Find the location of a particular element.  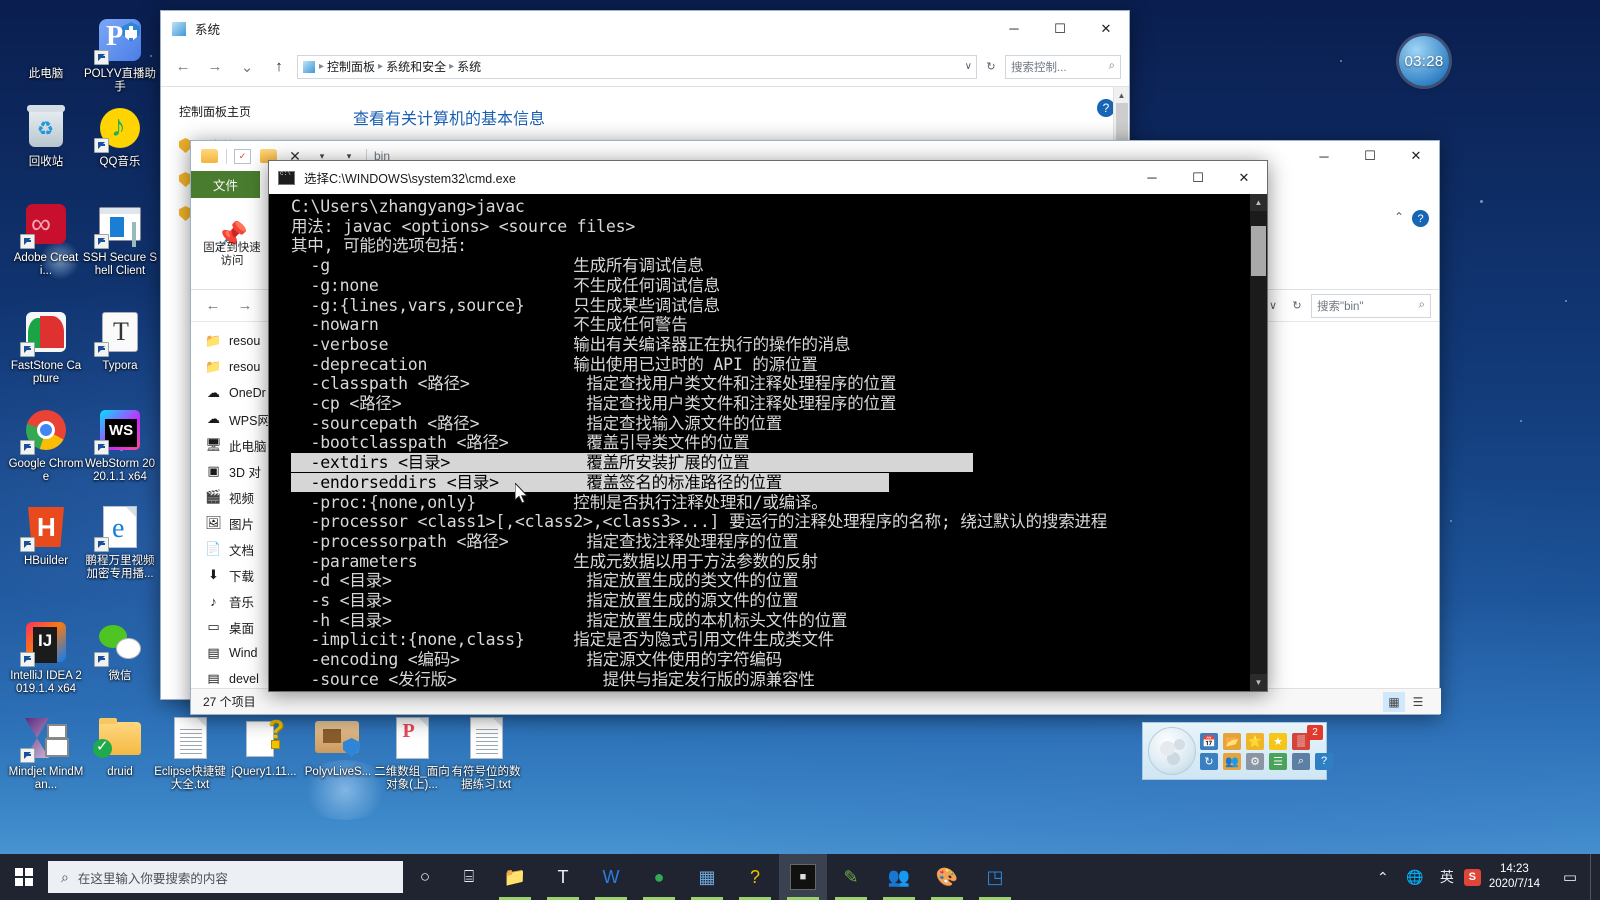

desktop-icon-17: Eclipse快捷键大全.txt is located at coordinates (190, 753).